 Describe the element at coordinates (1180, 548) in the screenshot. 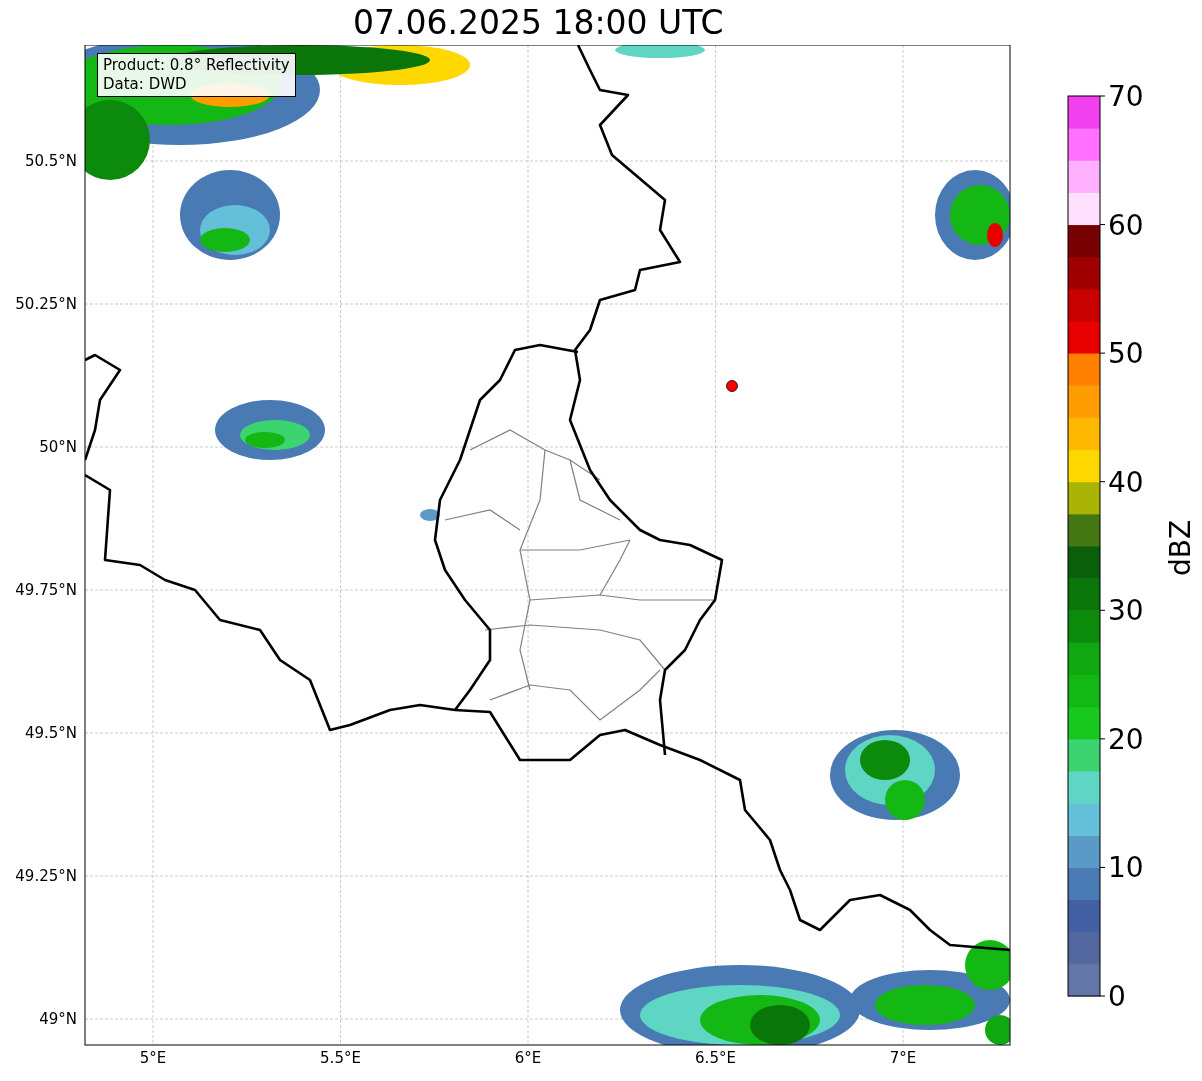

I see `colorbar-label: dBZ` at that location.